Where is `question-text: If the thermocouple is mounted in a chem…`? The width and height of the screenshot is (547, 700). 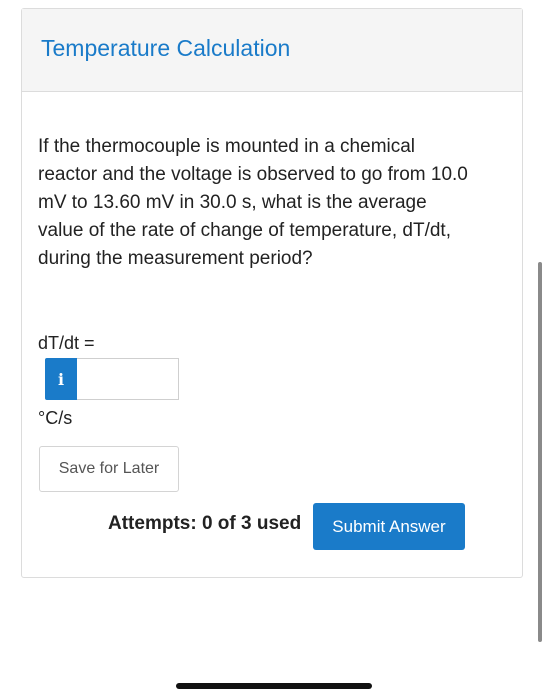
question-text: If the thermocouple is mounted in a chem… is located at coordinates (253, 202).